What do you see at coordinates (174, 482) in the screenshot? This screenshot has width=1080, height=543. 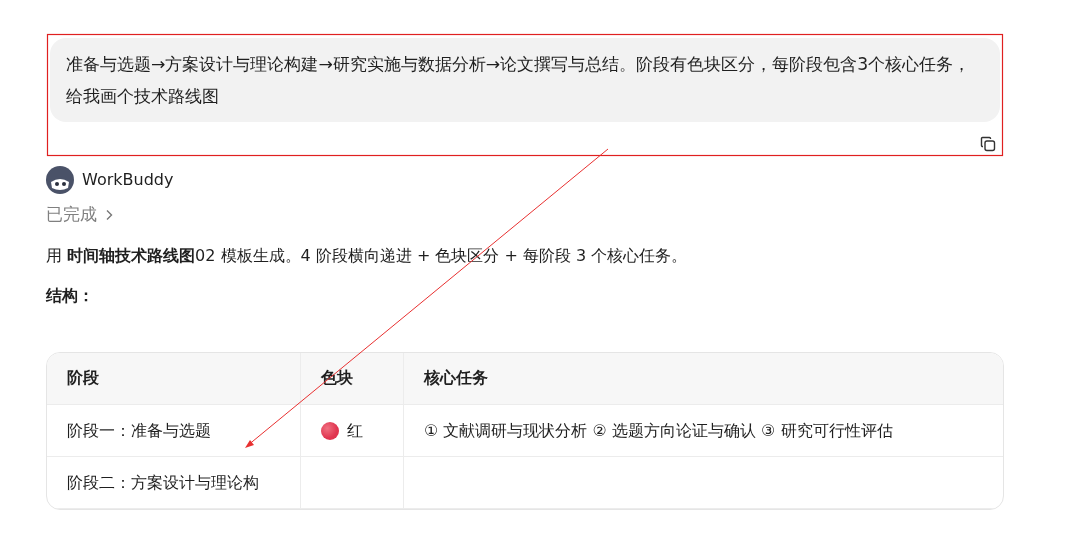 I see `table-cell: 阶段二：方案设计与理论构` at bounding box center [174, 482].